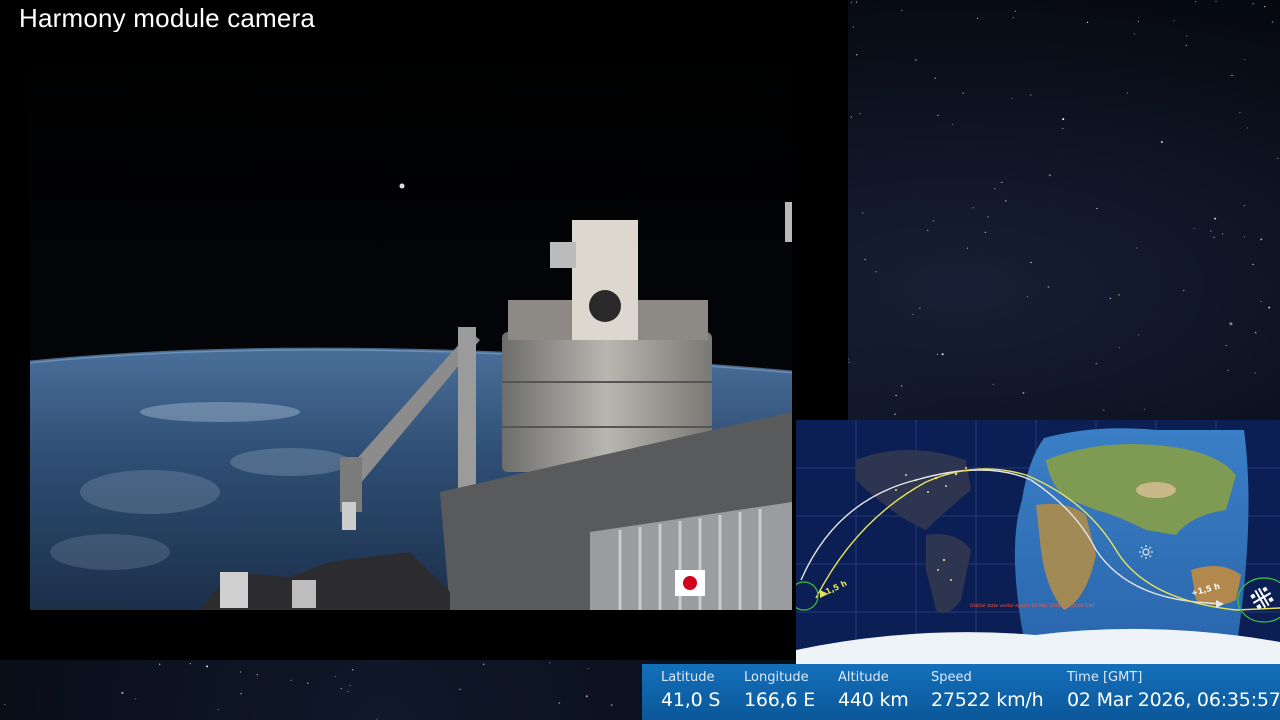 This screenshot has width=1280, height=720. I want to click on latitude-readout: Latitude 41,0 S, so click(690, 690).